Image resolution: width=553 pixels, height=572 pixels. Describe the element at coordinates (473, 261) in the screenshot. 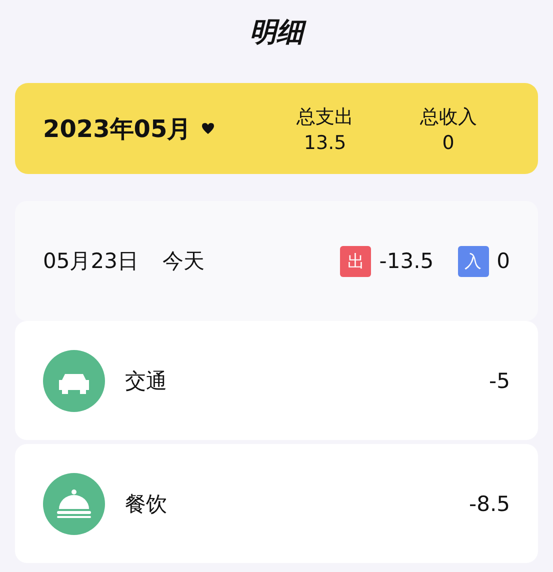

I see `income-badge: 入` at that location.